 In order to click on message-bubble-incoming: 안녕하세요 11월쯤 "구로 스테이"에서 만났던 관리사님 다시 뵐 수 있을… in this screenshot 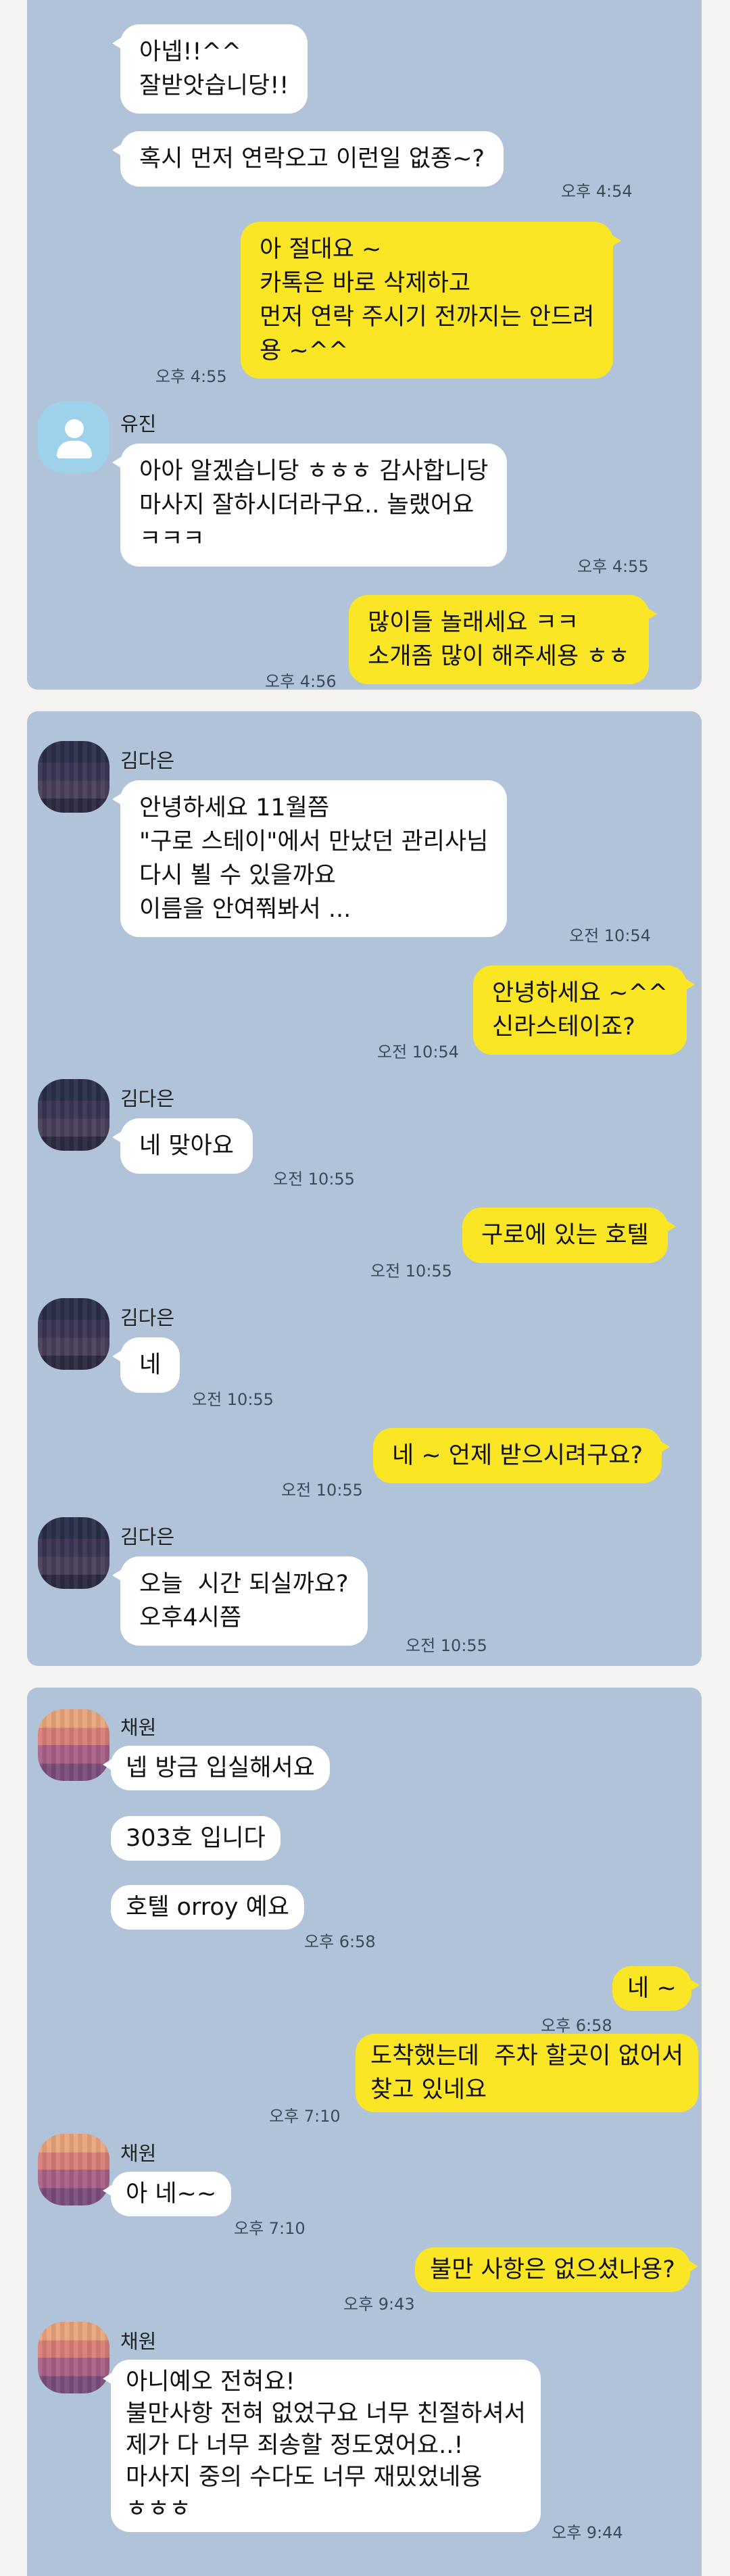, I will do `click(310, 858)`.